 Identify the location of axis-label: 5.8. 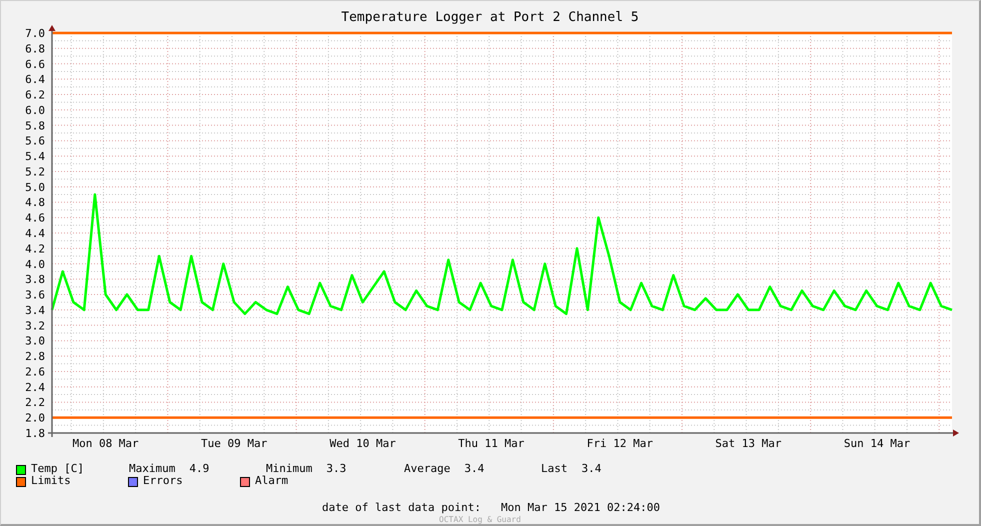
(35, 125).